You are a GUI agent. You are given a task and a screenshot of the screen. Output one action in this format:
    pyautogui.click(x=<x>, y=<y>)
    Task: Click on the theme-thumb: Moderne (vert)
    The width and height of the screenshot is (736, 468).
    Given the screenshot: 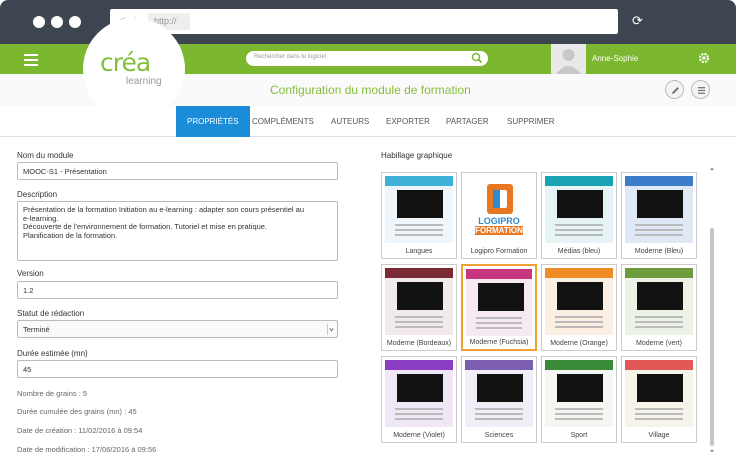 What is the action you would take?
    pyautogui.click(x=659, y=307)
    